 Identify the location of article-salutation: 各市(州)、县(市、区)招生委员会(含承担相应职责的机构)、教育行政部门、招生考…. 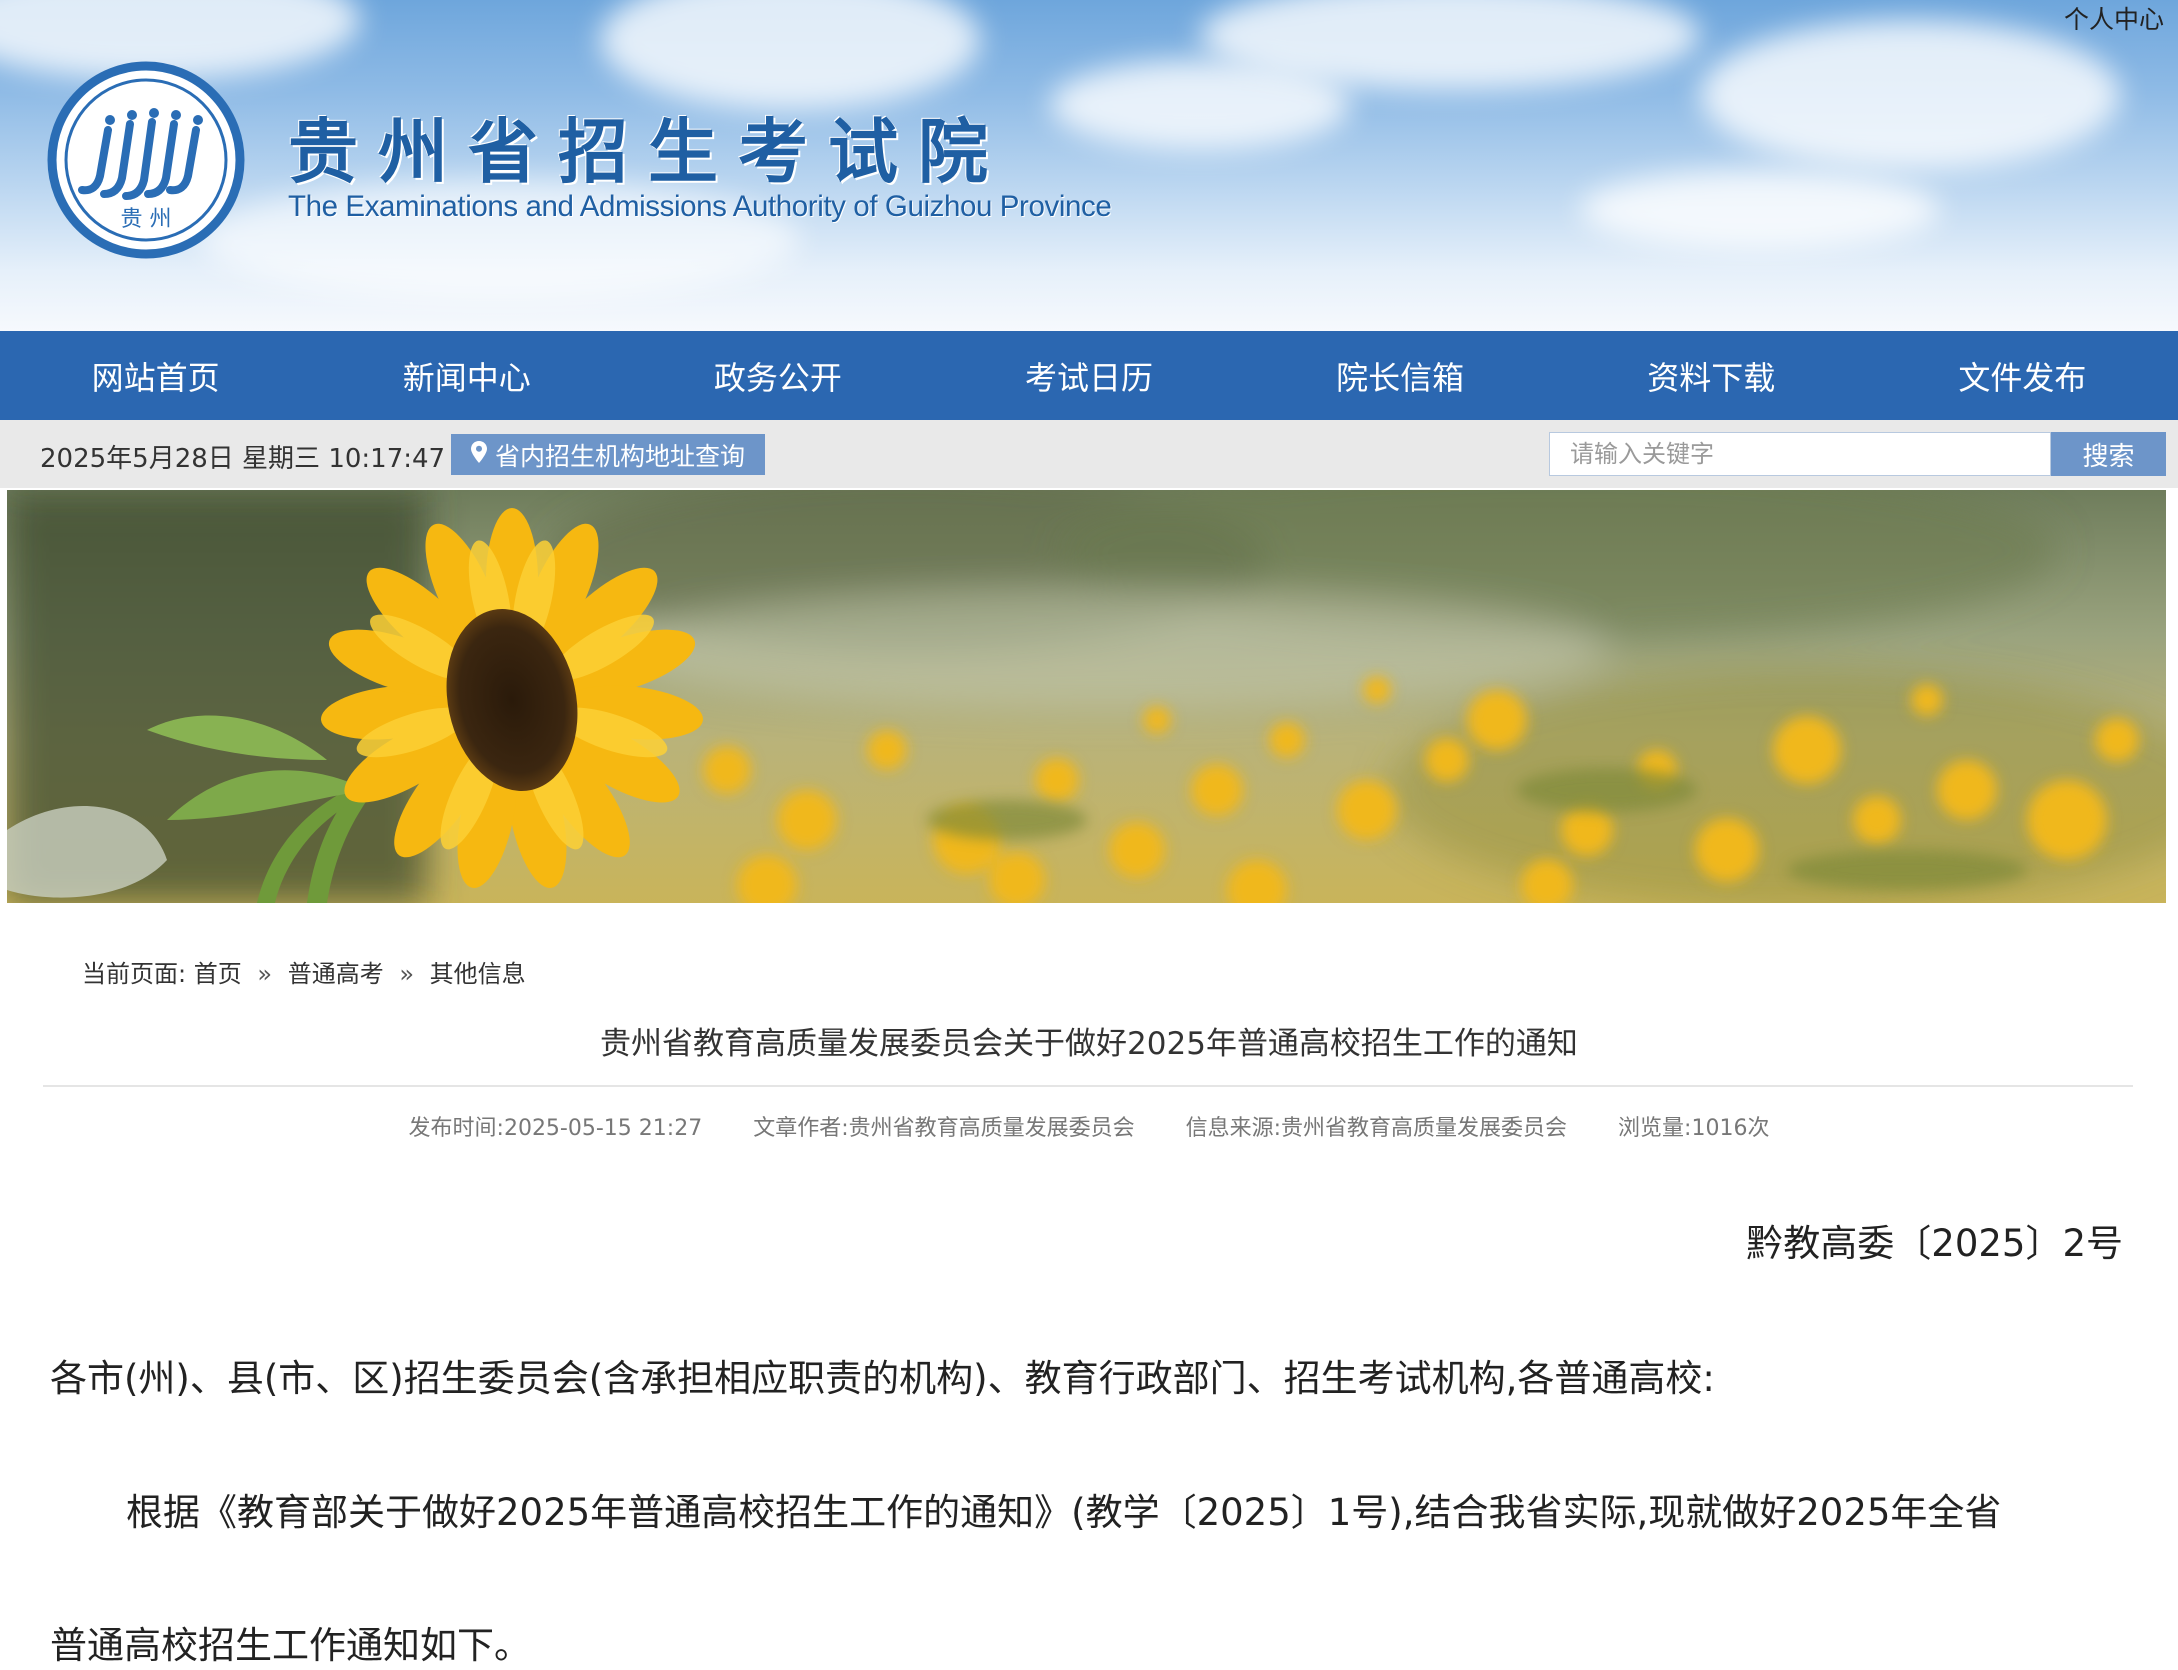
(882, 1378).